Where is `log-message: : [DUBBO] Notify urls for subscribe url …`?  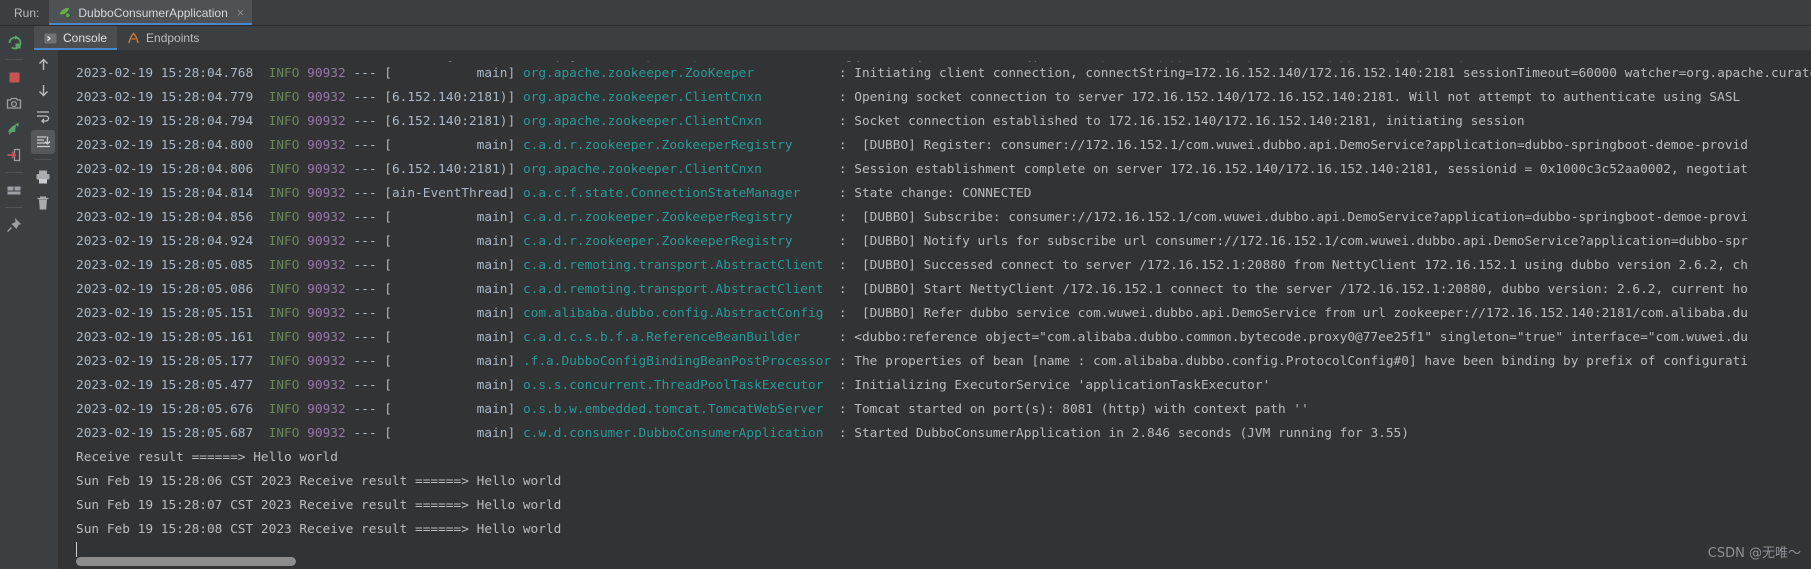 log-message: : [DUBBO] Notify urls for subscribe url … is located at coordinates (1293, 241).